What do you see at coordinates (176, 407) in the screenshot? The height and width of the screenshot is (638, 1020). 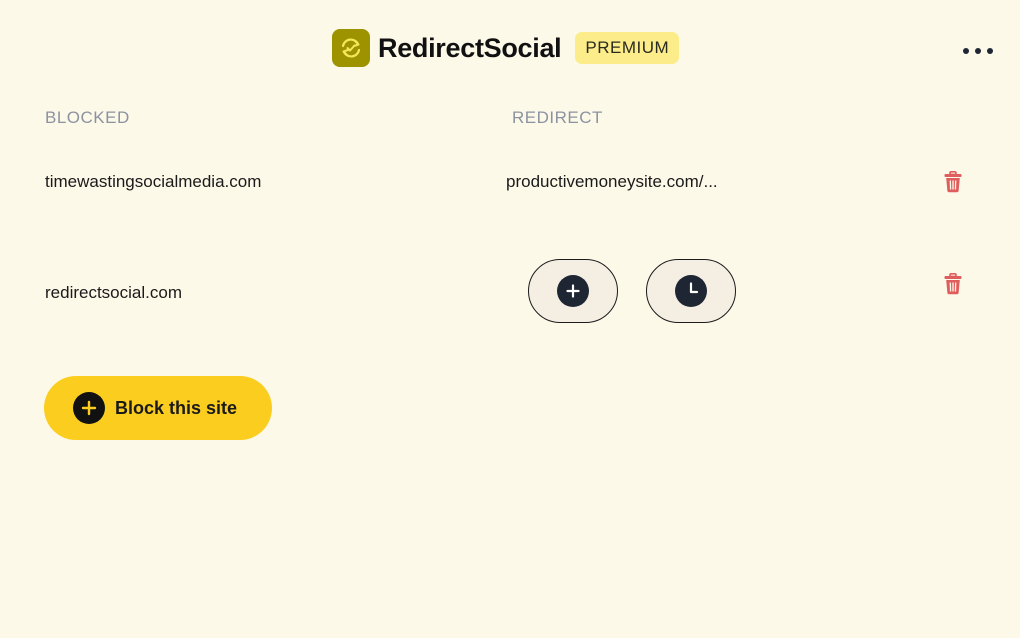 I see `block-this-site-label: Block this site` at bounding box center [176, 407].